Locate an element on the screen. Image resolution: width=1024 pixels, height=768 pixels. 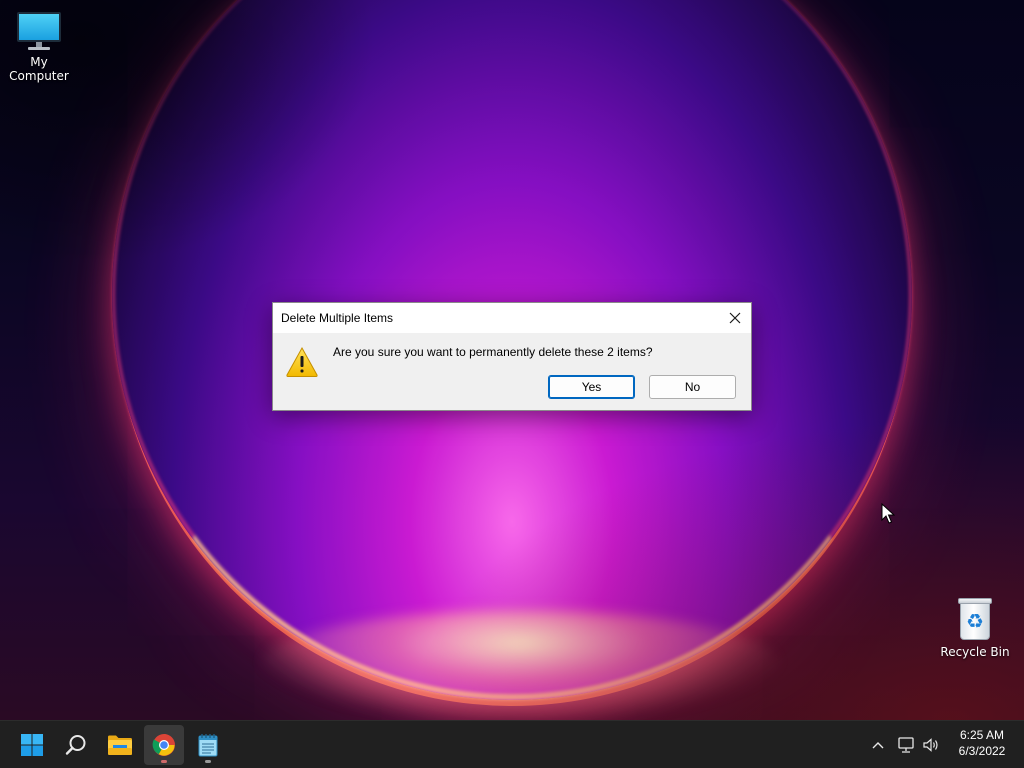
network-icon is located at coordinates (906, 745).